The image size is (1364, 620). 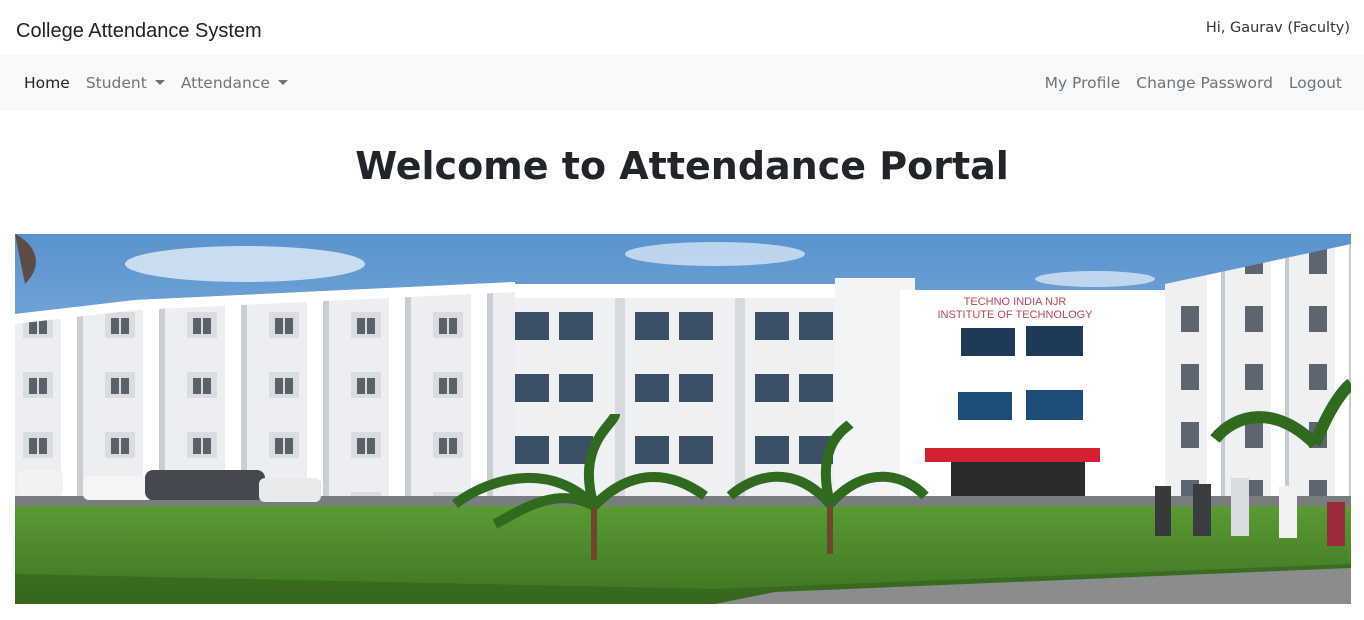 What do you see at coordinates (1015, 302) in the screenshot?
I see `svg-text: TECHNO INDIA NJR` at bounding box center [1015, 302].